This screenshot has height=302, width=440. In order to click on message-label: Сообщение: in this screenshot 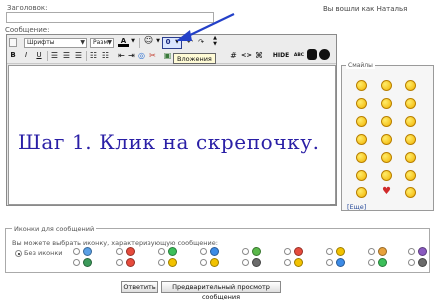, I will do `click(27, 30)`.